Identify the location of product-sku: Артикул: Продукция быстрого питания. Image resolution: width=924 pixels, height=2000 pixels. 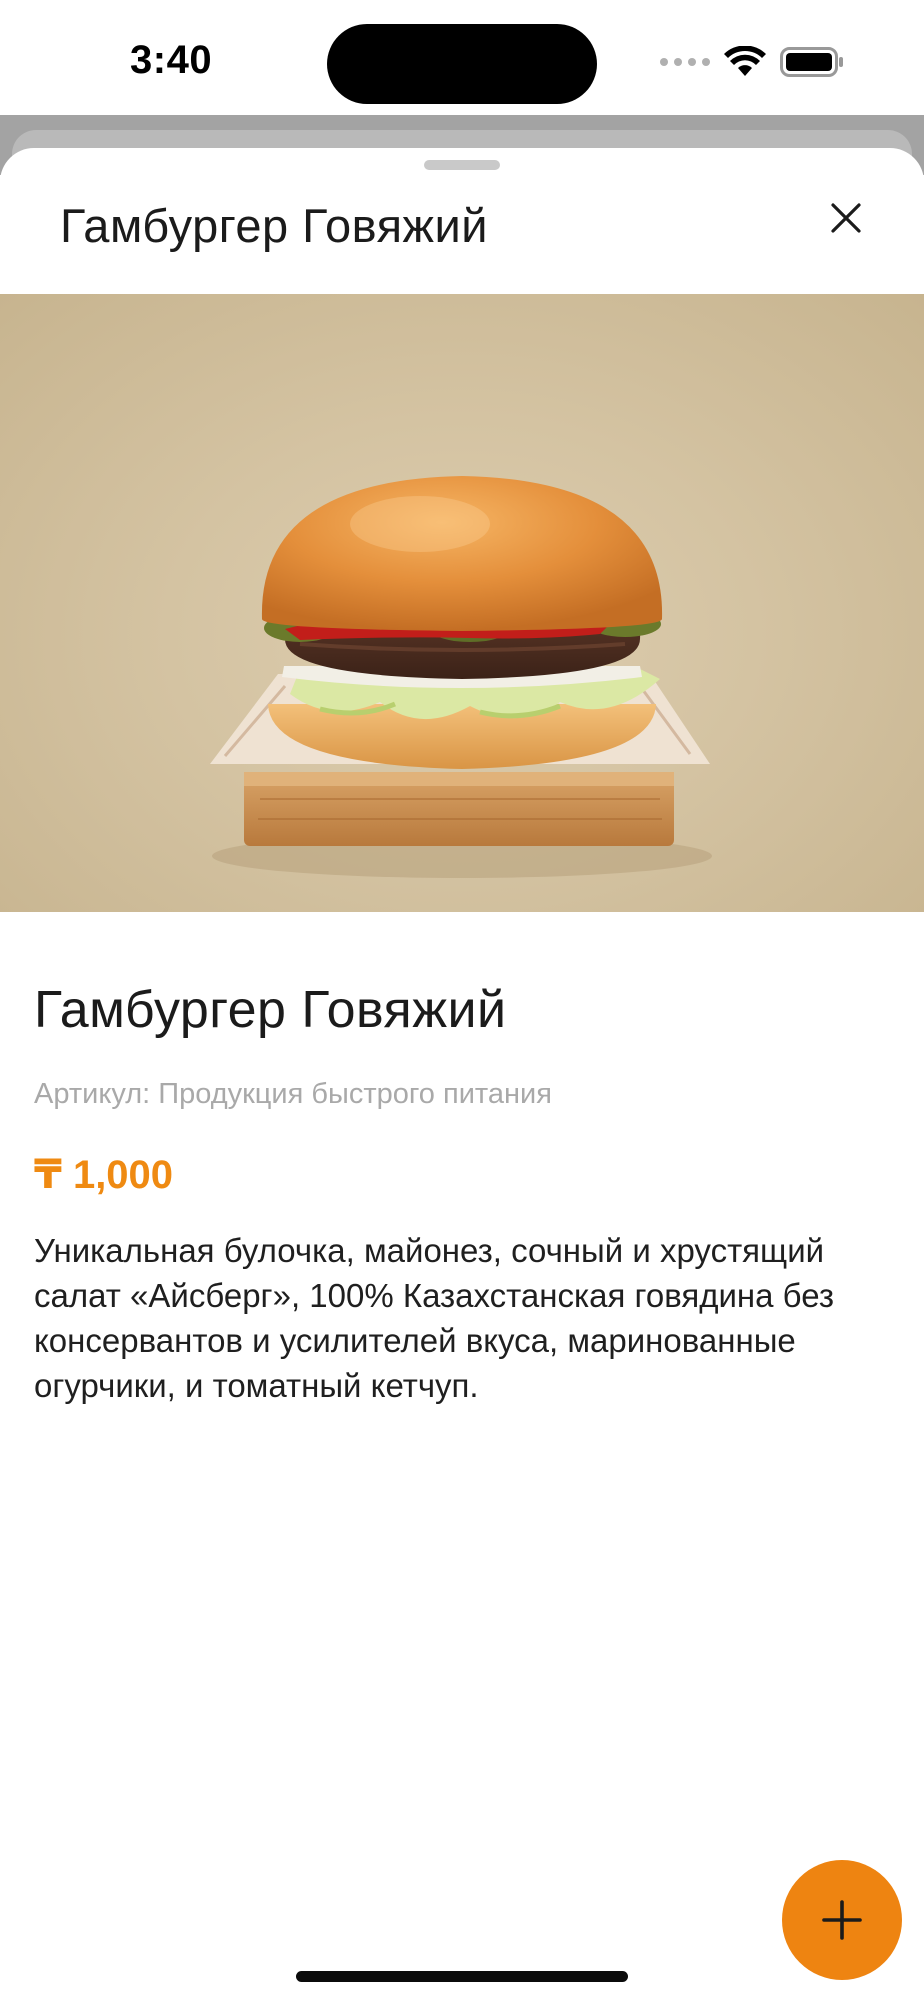
(293, 1094).